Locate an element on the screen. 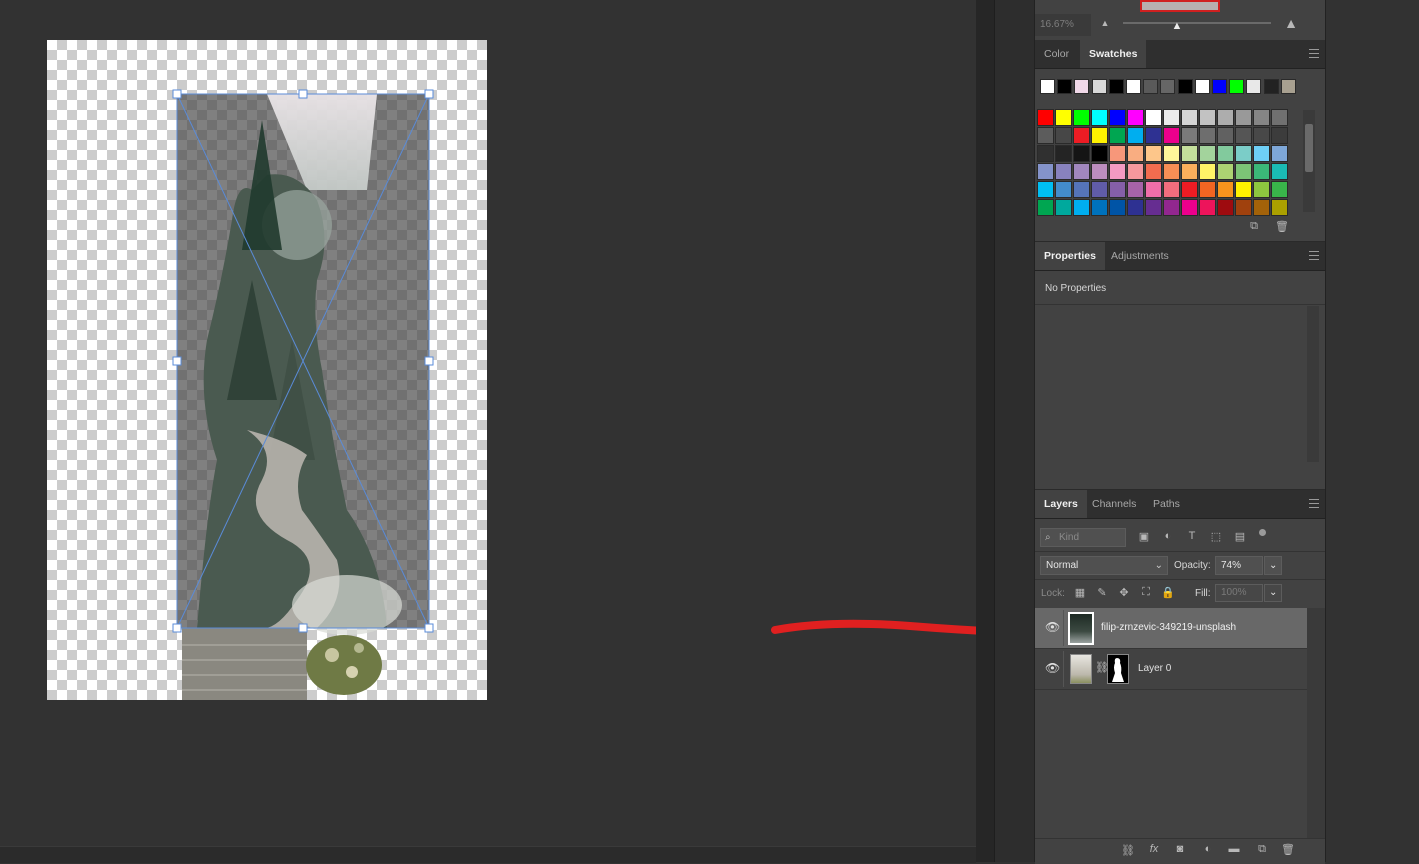 This screenshot has width=1419, height=864. tab-swatches: Swatches is located at coordinates (1113, 54).